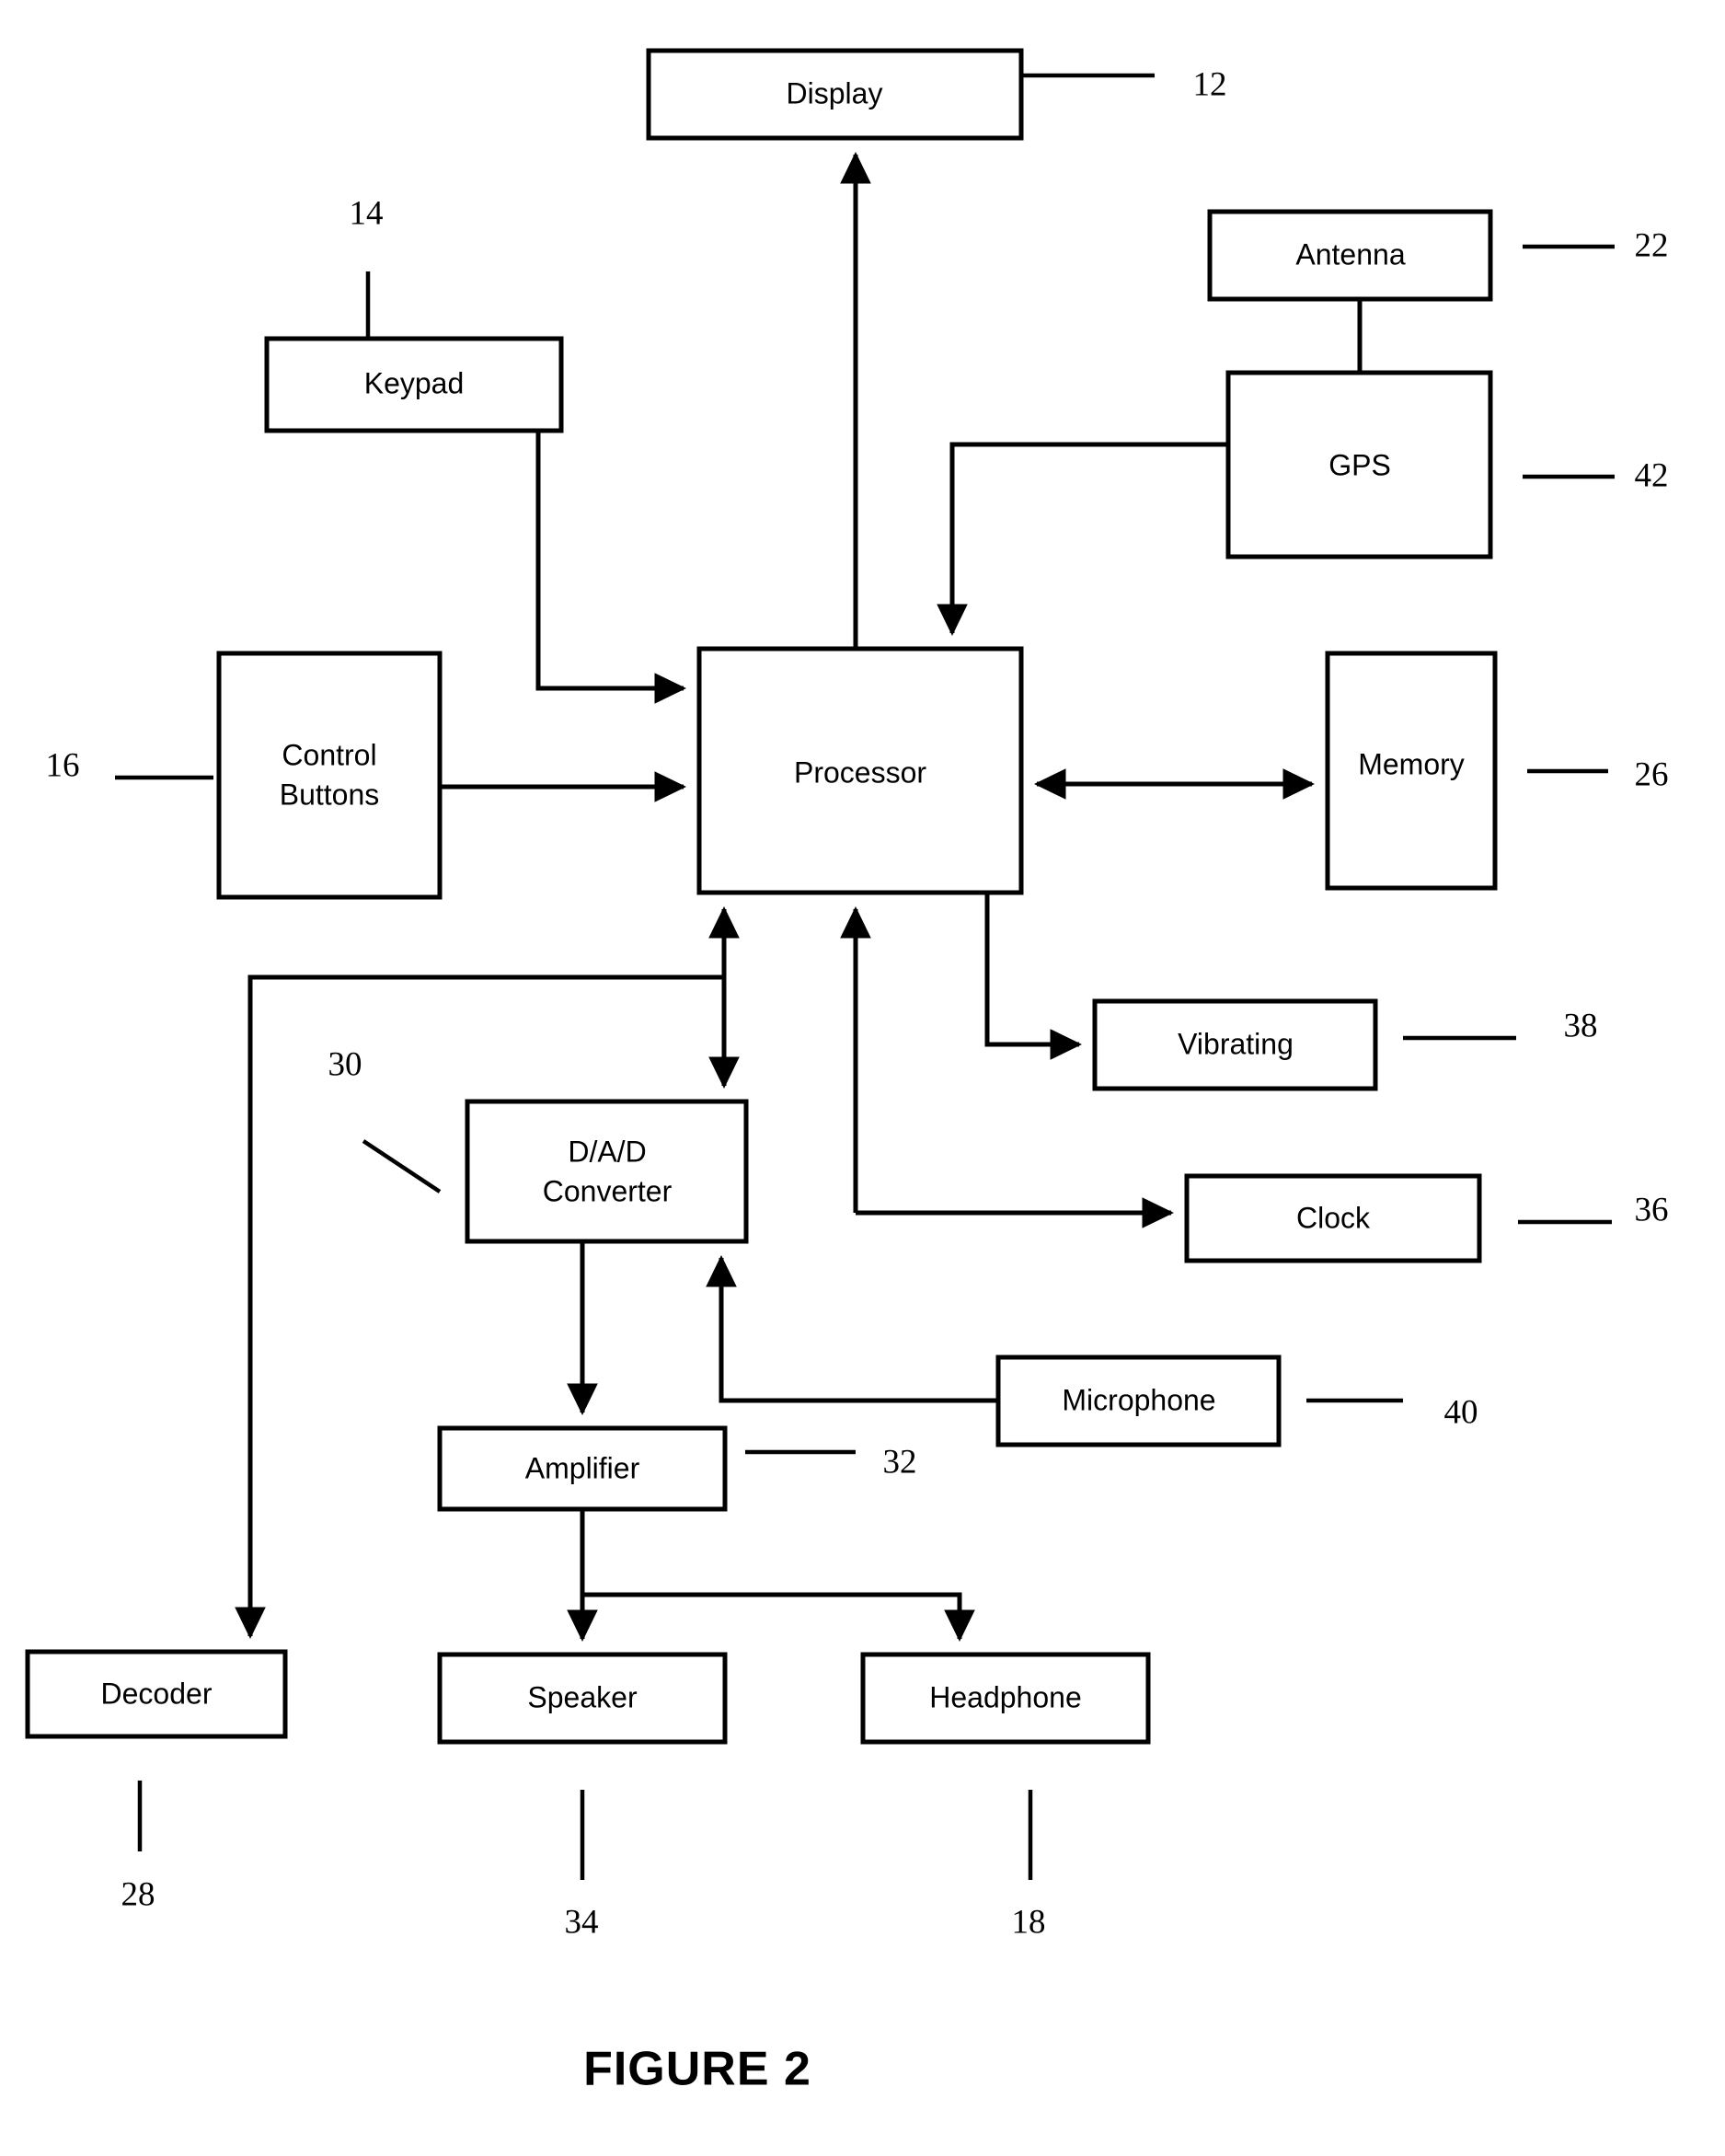 This screenshot has width=1725, height=2156. Describe the element at coordinates (1461, 1412) in the screenshot. I see `ref-numeral-microphone: 40` at that location.